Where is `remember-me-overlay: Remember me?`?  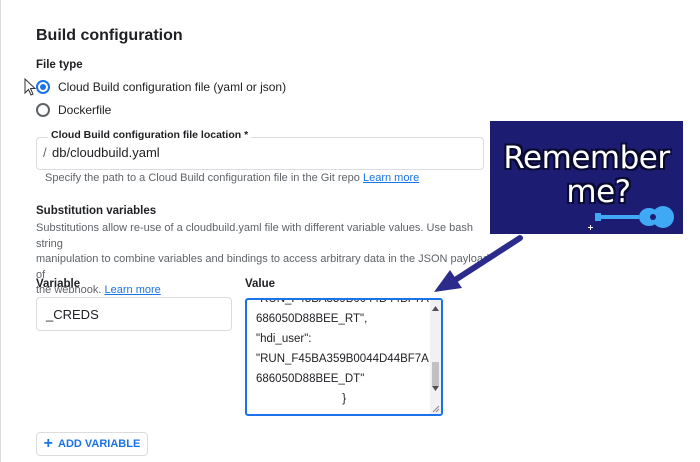
remember-me-overlay: Remember me? is located at coordinates (586, 177).